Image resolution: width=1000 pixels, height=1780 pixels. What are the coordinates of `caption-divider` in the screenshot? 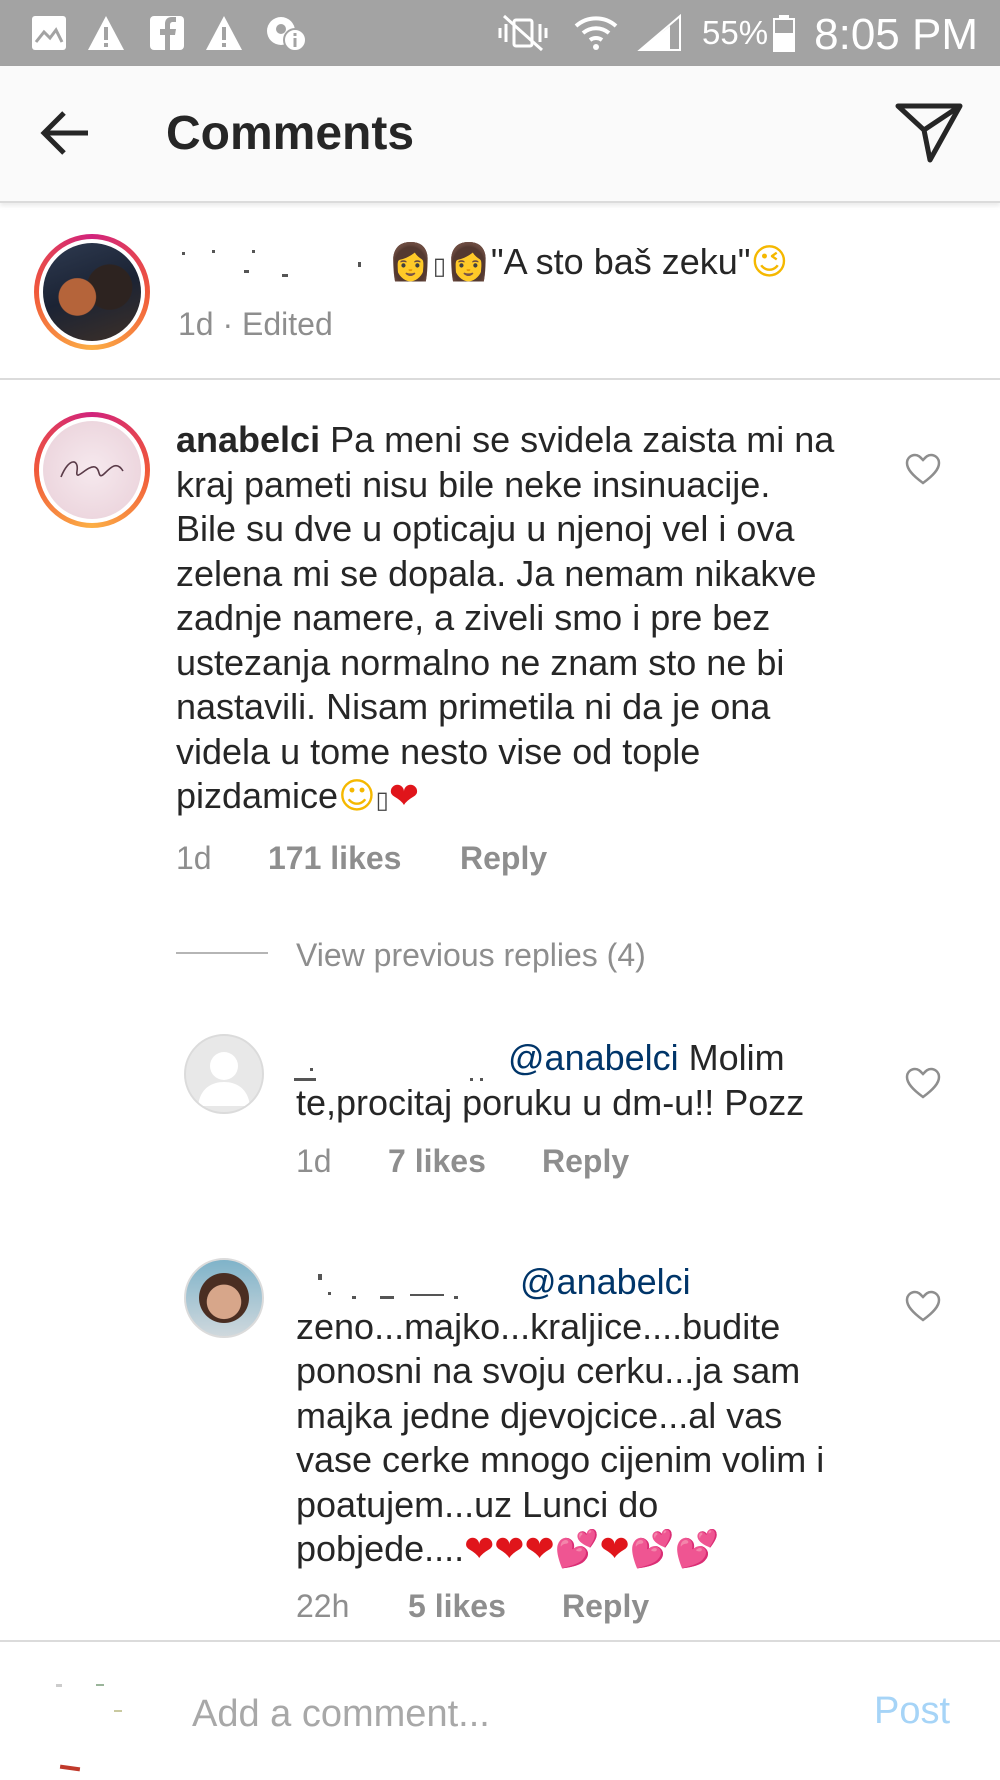 It's located at (500, 379).